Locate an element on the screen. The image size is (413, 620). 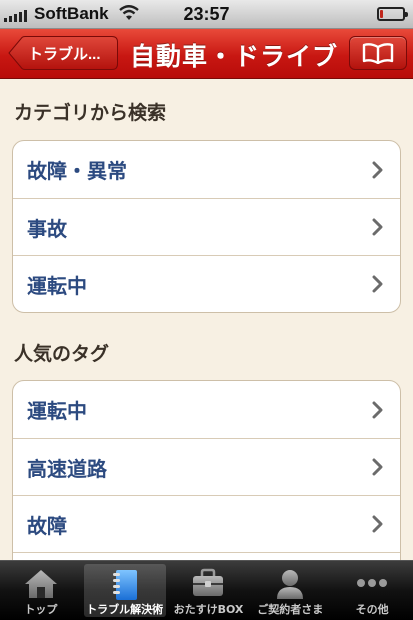
list-item: 故障・異常 is located at coordinates (206, 169).